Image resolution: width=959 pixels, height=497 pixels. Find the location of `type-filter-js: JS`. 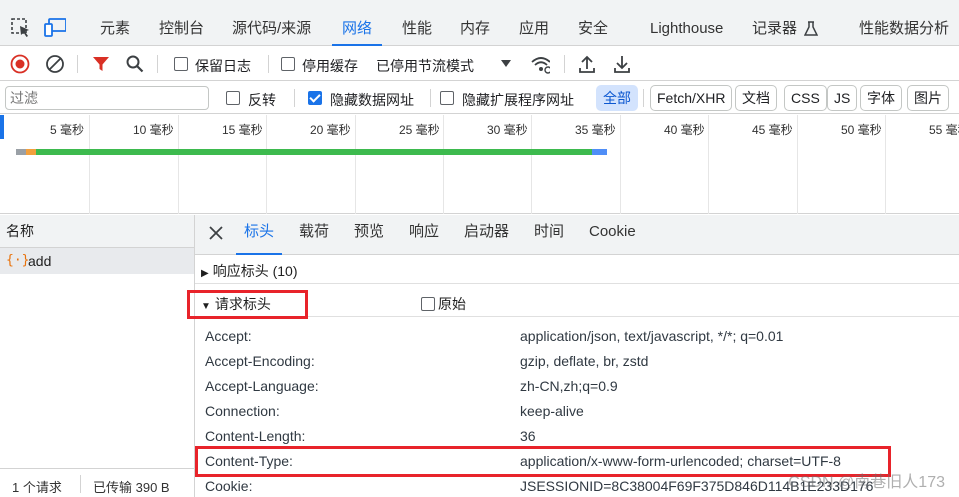

type-filter-js: JS is located at coordinates (842, 98).